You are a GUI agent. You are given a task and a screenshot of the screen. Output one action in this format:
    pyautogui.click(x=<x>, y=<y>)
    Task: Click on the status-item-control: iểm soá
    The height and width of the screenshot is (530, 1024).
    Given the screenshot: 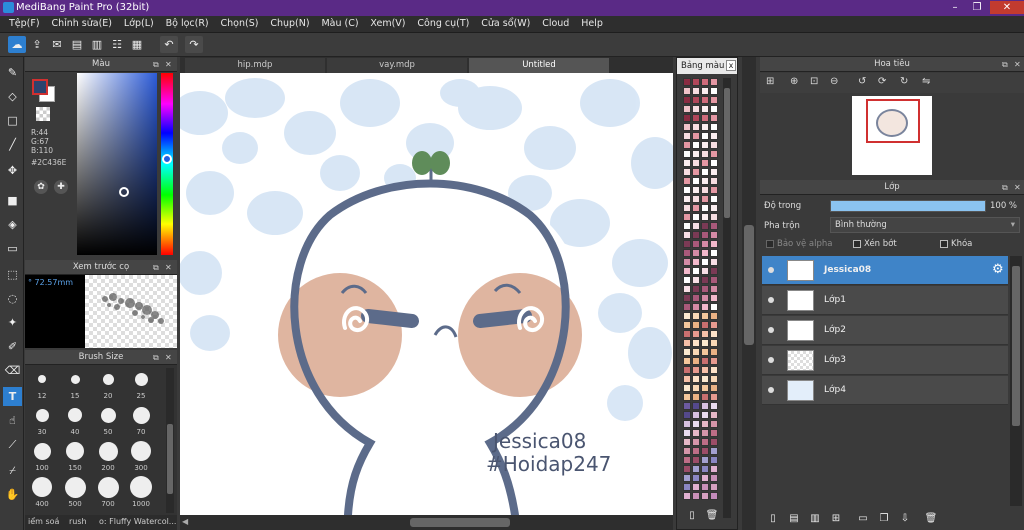 What is the action you would take?
    pyautogui.click(x=43, y=521)
    